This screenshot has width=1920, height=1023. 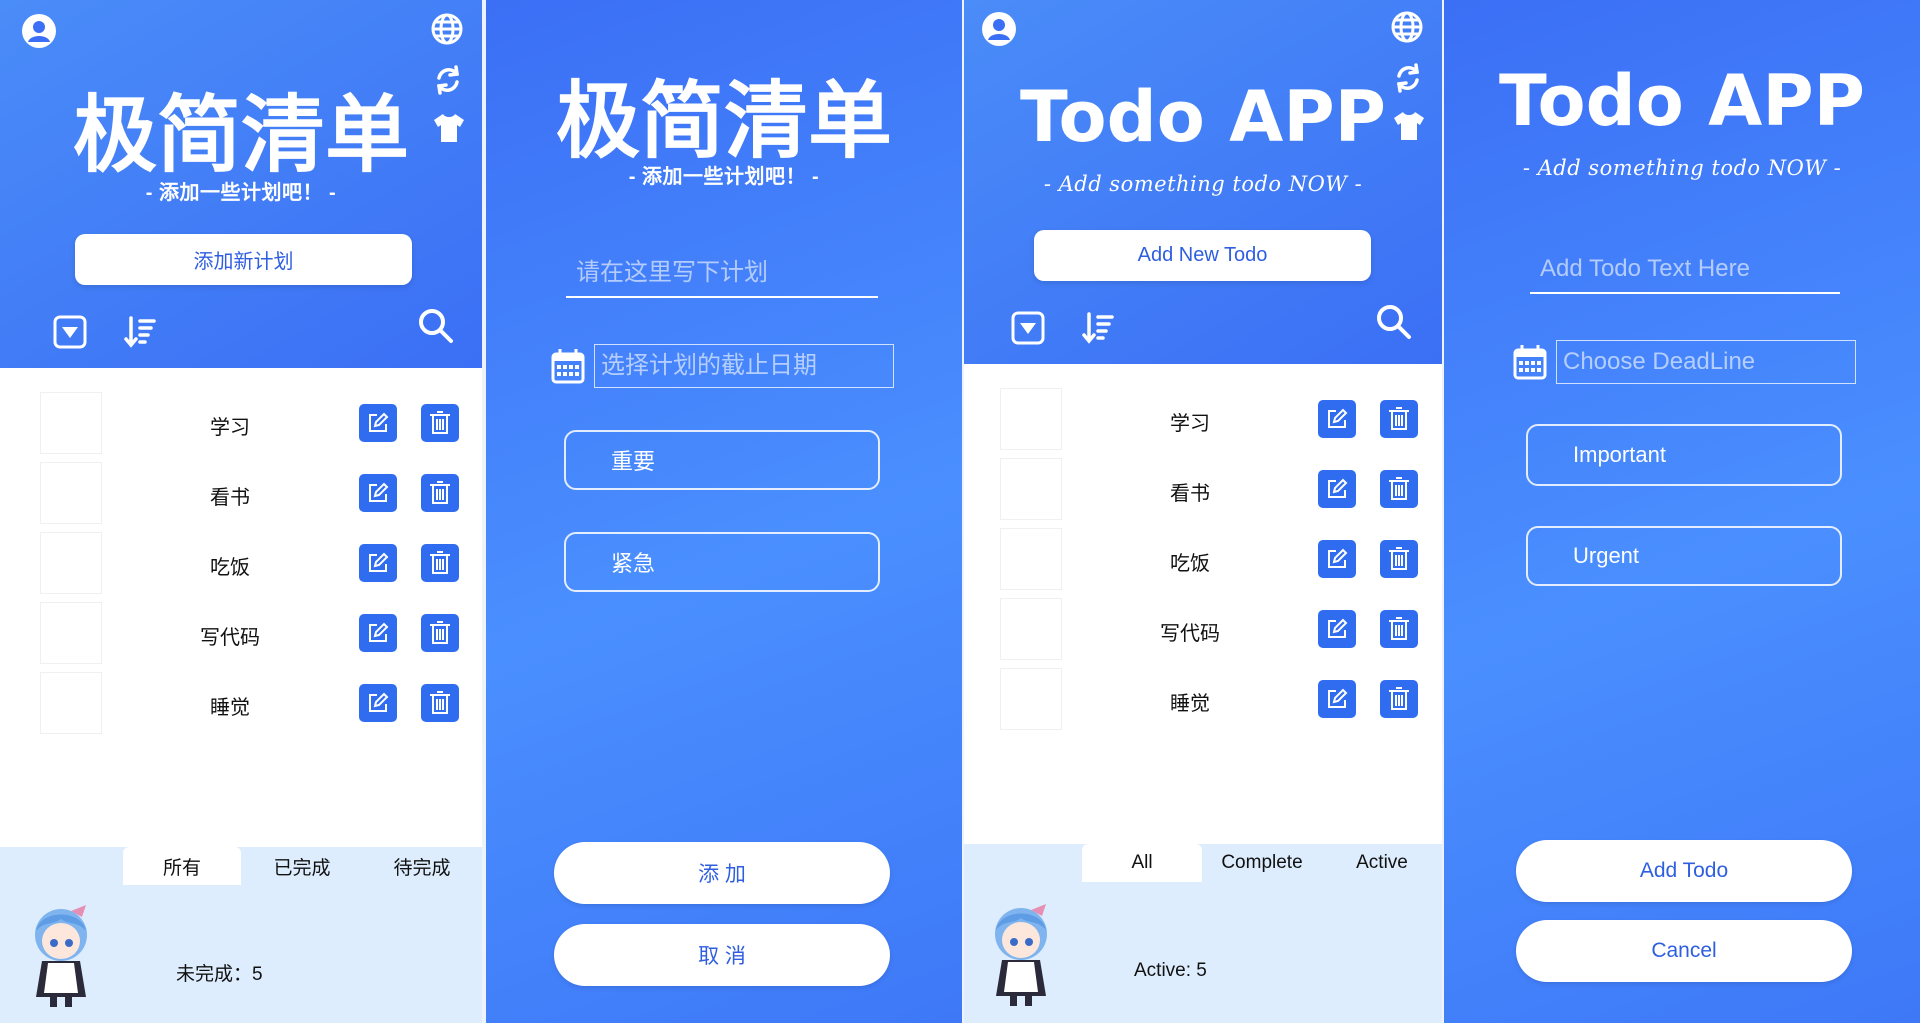 What do you see at coordinates (182, 866) in the screenshot?
I see `tab-all: 所有` at bounding box center [182, 866].